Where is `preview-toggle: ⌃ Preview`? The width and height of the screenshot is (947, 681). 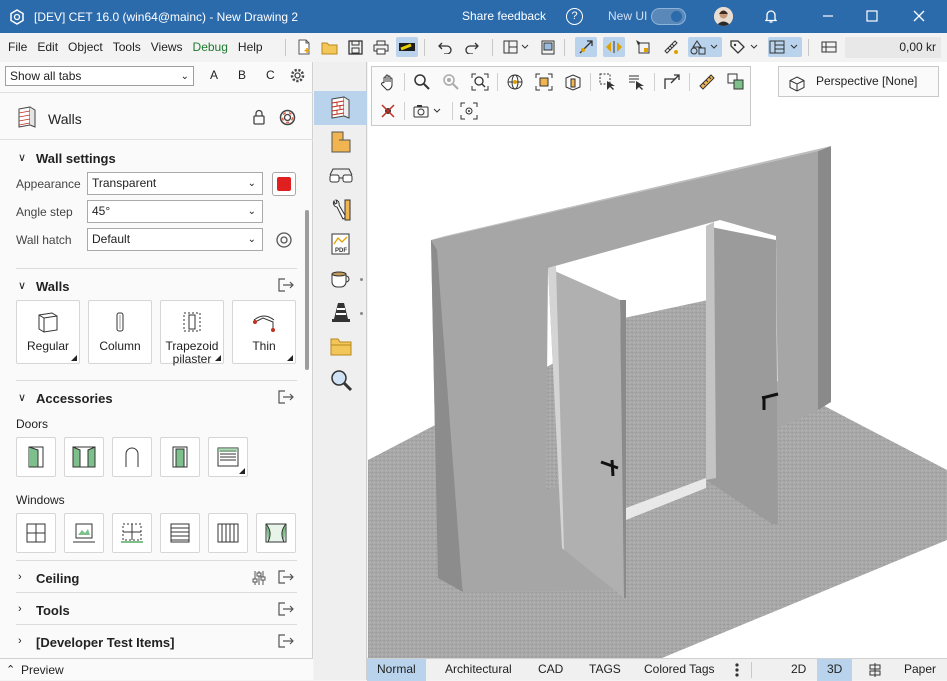 preview-toggle: ⌃ Preview is located at coordinates (156, 669).